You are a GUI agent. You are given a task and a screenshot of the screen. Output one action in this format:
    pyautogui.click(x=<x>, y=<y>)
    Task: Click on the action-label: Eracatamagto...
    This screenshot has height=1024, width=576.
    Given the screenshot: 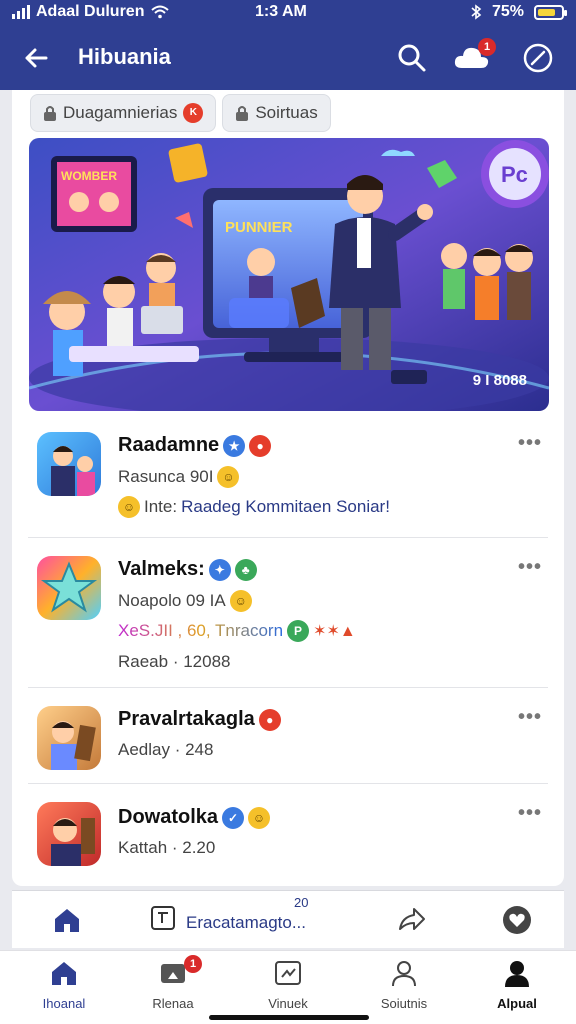 What is the action you would take?
    pyautogui.click(x=246, y=923)
    